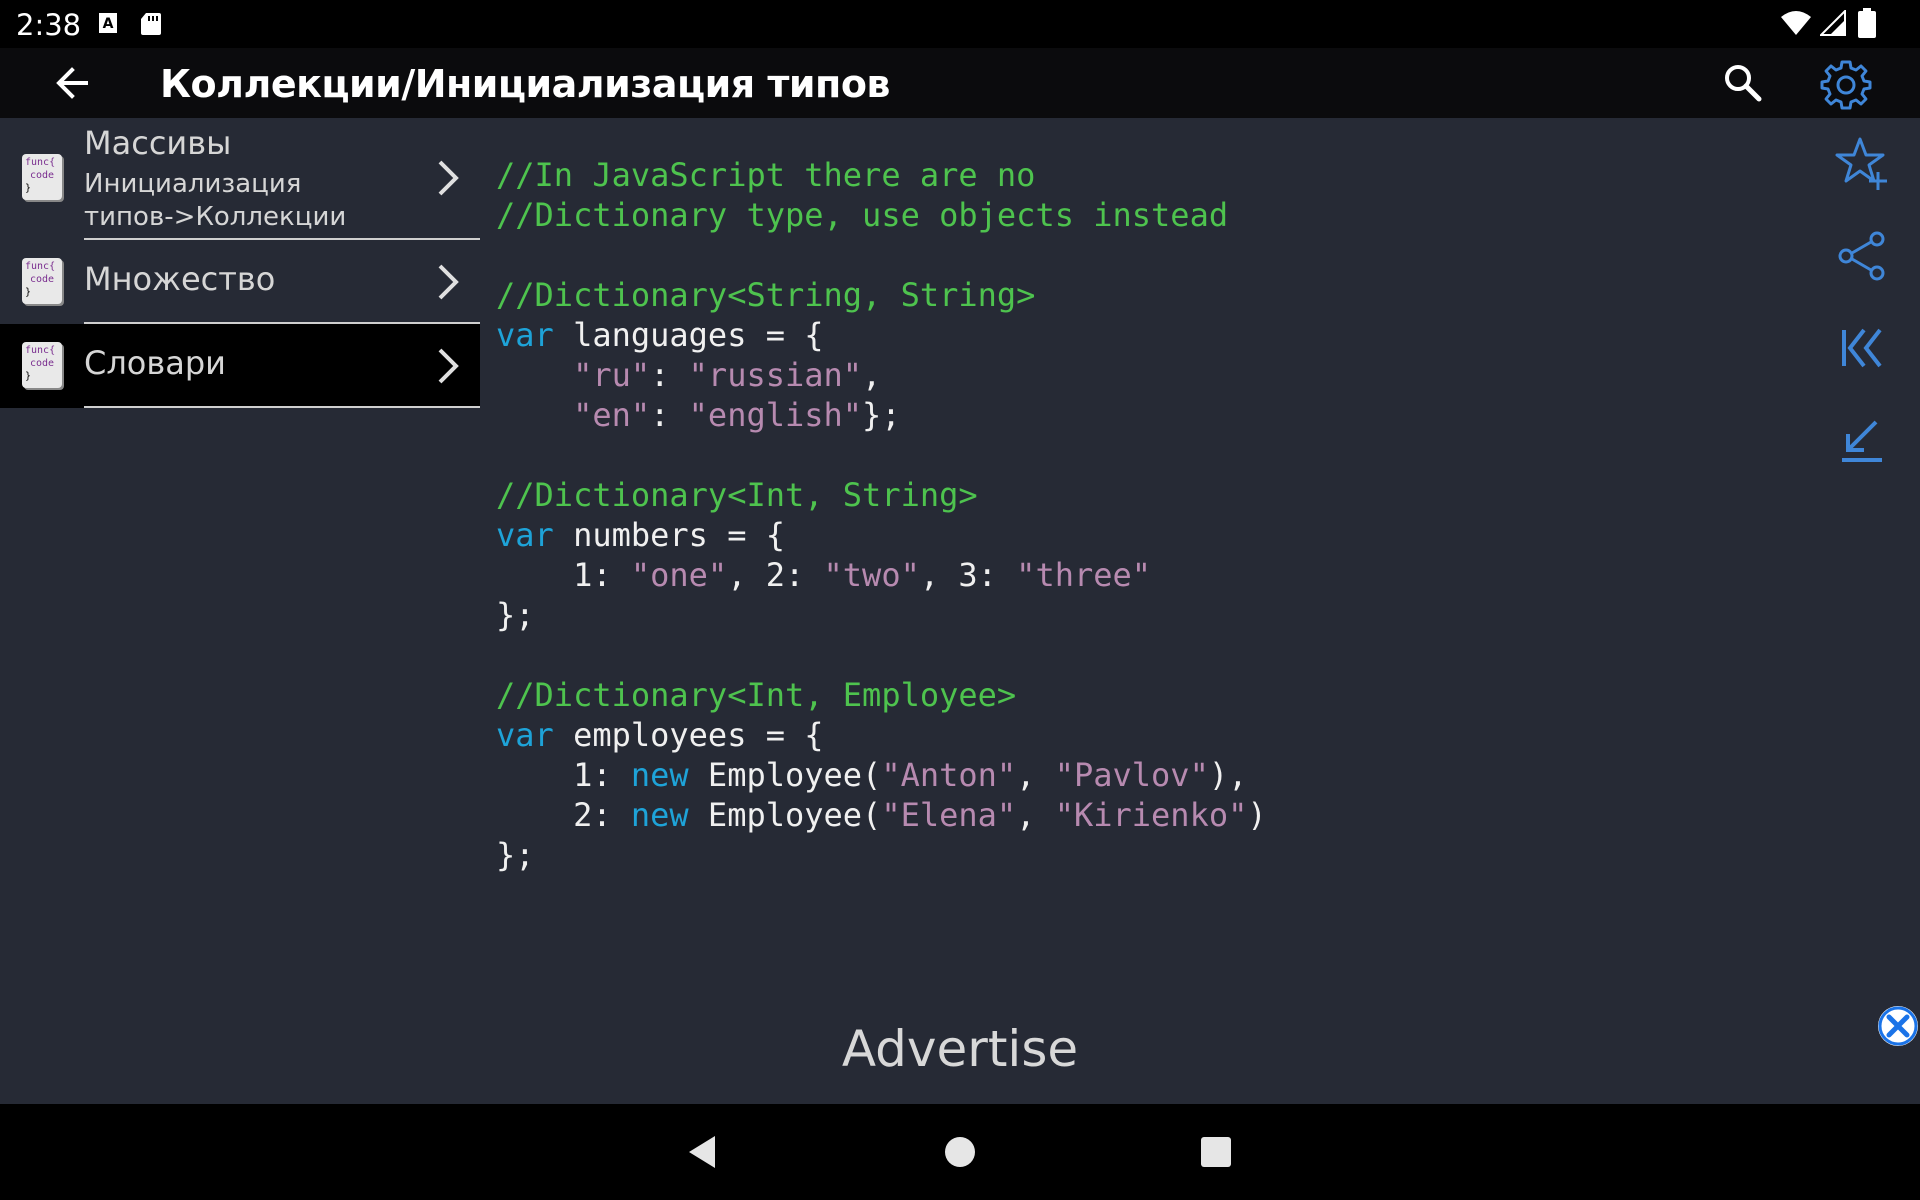 Image resolution: width=1920 pixels, height=1200 pixels. What do you see at coordinates (688, 335) in the screenshot?
I see `code-token: languages = {` at bounding box center [688, 335].